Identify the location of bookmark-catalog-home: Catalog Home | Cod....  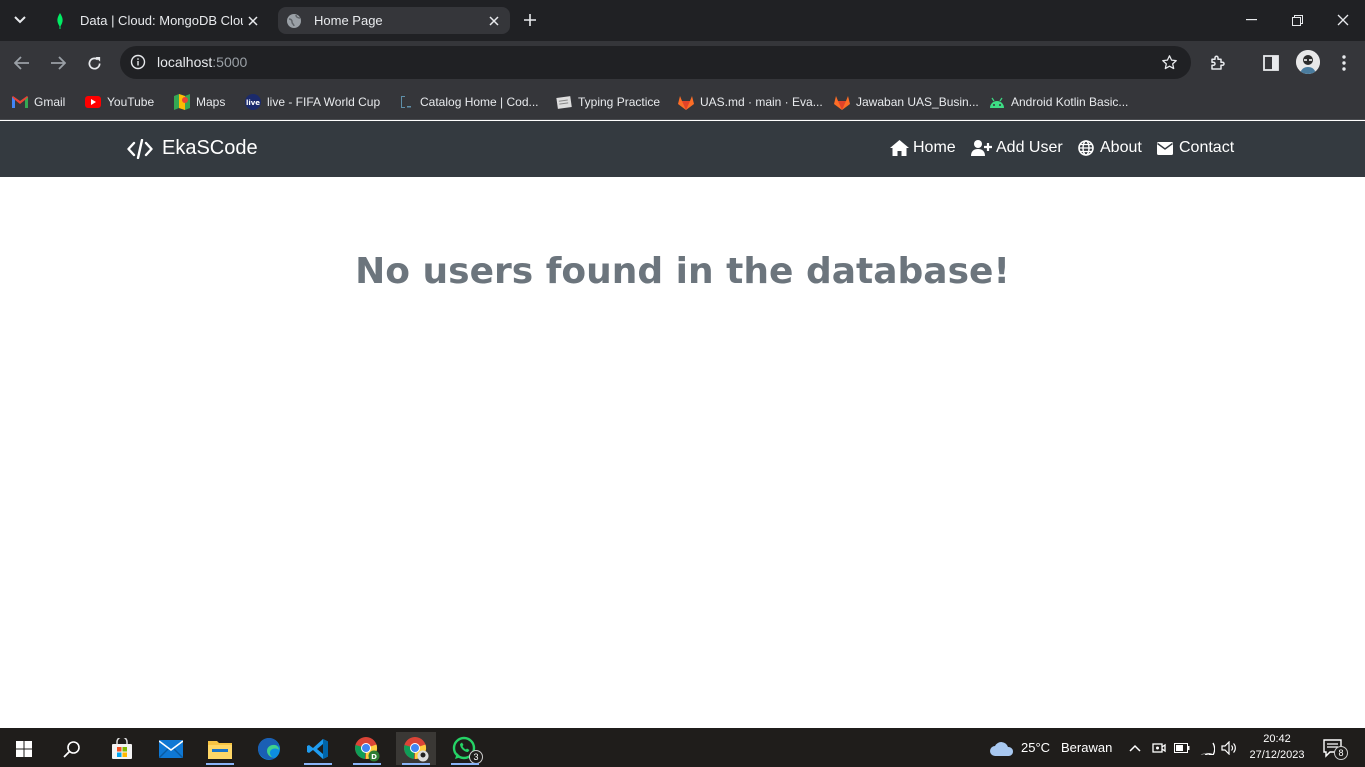
(468, 102).